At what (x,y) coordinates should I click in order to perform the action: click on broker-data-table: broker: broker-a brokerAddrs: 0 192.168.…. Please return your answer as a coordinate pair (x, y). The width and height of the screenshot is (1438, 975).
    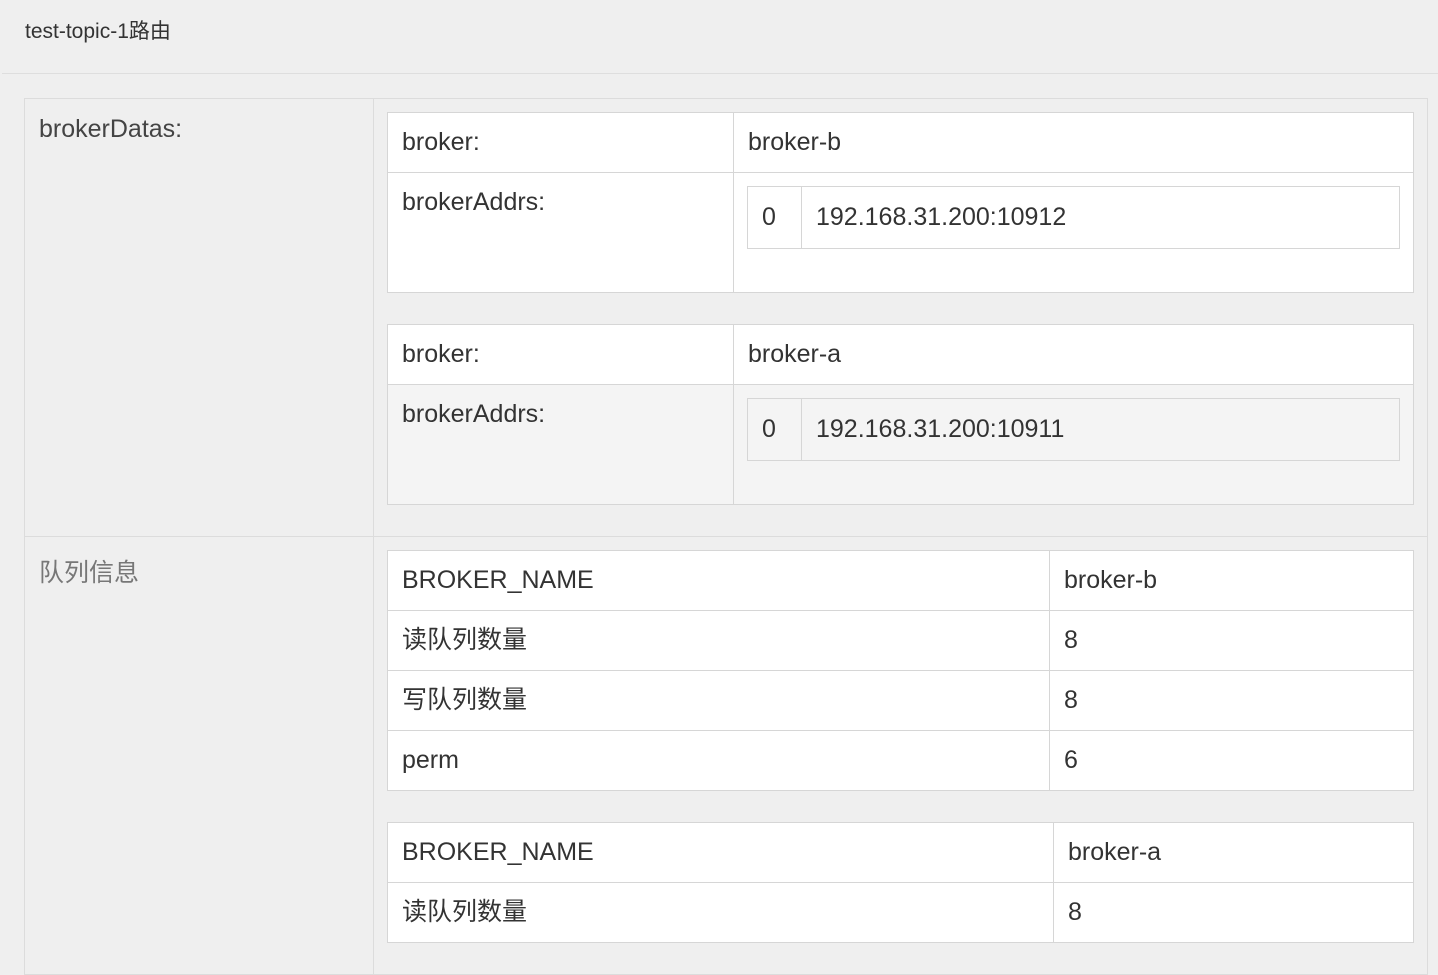
    Looking at the image, I should click on (900, 414).